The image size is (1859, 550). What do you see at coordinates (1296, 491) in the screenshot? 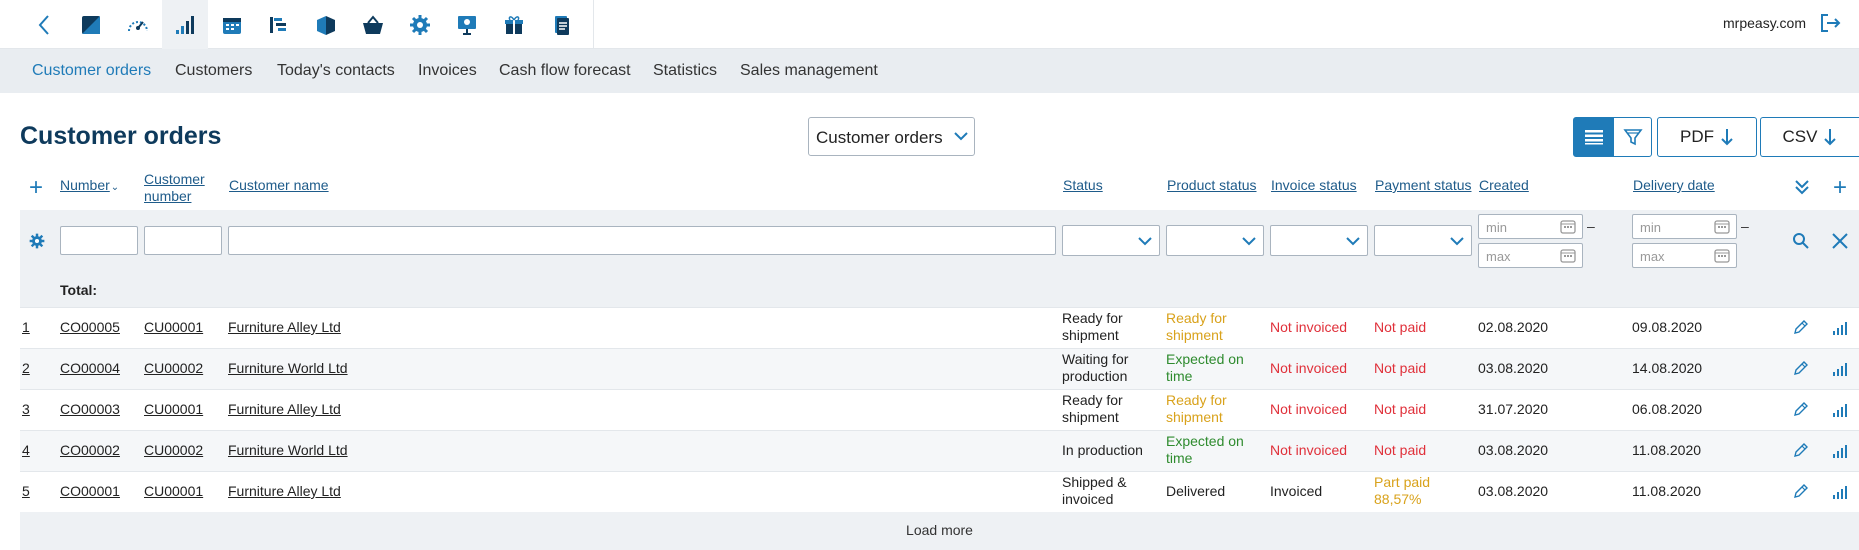
I see `invoice-status: Invoiced` at bounding box center [1296, 491].